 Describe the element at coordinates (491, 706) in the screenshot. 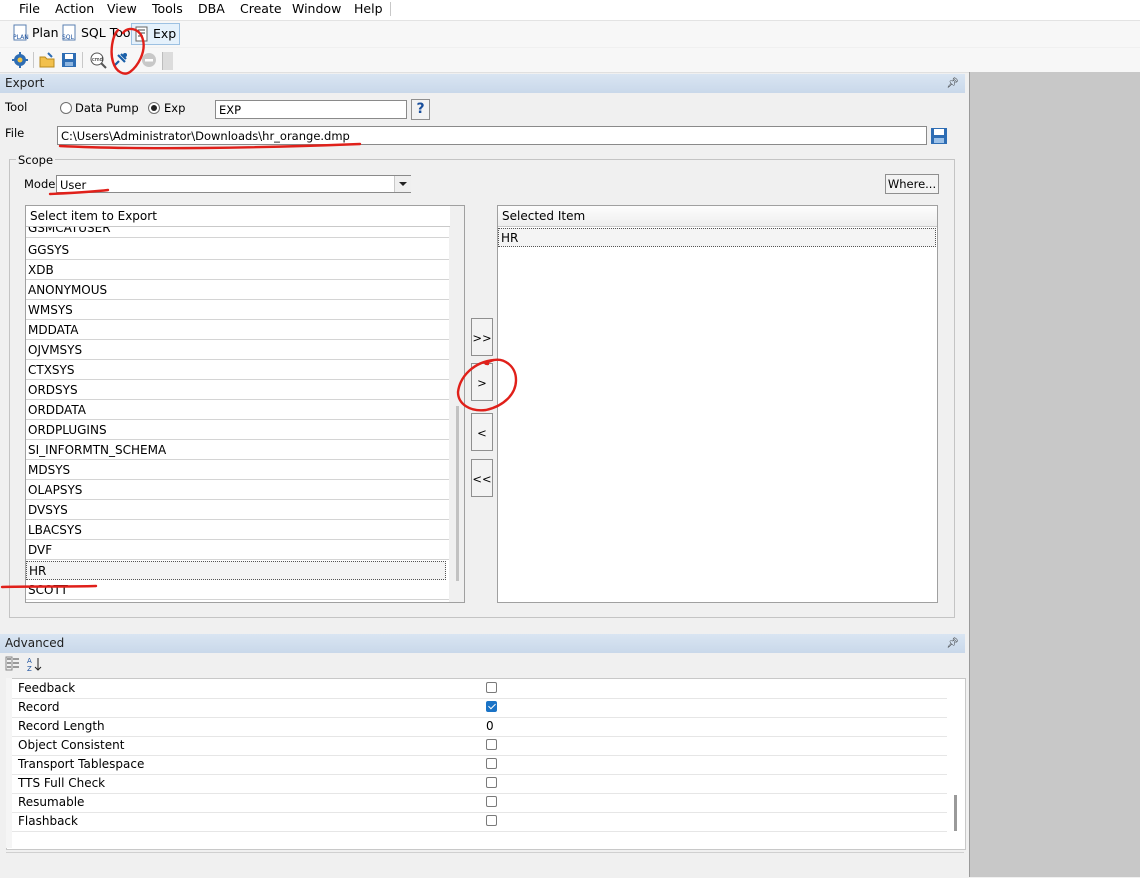

I see `record-checkbox` at that location.